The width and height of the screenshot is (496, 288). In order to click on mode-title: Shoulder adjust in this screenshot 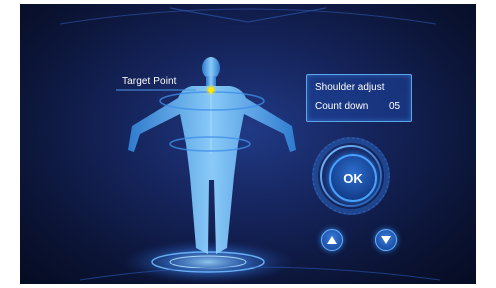, I will do `click(350, 87)`.